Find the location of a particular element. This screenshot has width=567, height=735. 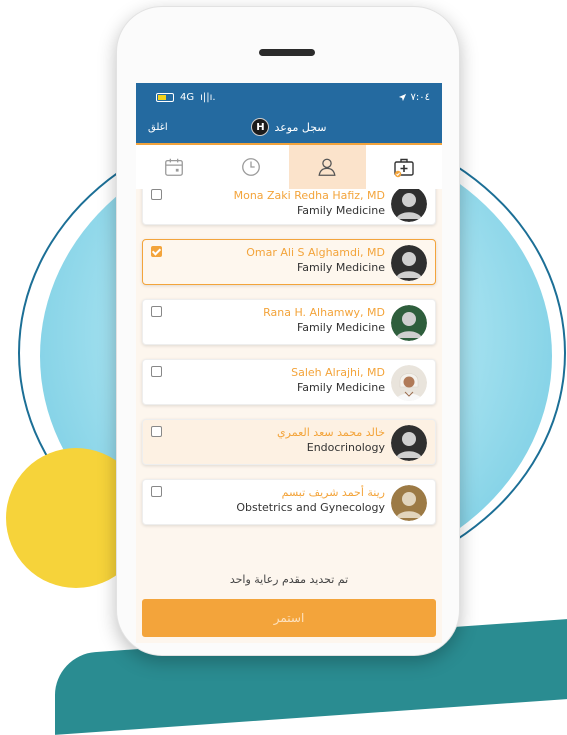

list-item: Rana H. Alhamwy, MD Family Medicine is located at coordinates (289, 322).